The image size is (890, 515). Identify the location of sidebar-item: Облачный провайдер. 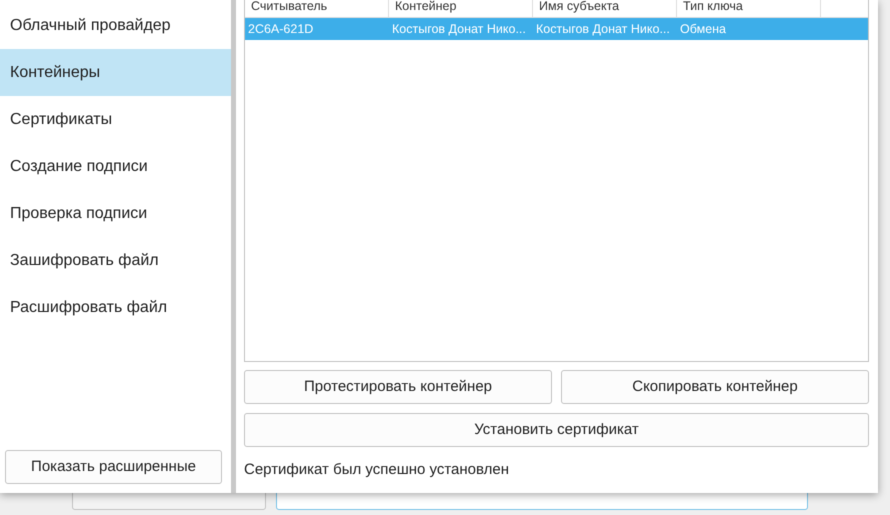
(115, 25).